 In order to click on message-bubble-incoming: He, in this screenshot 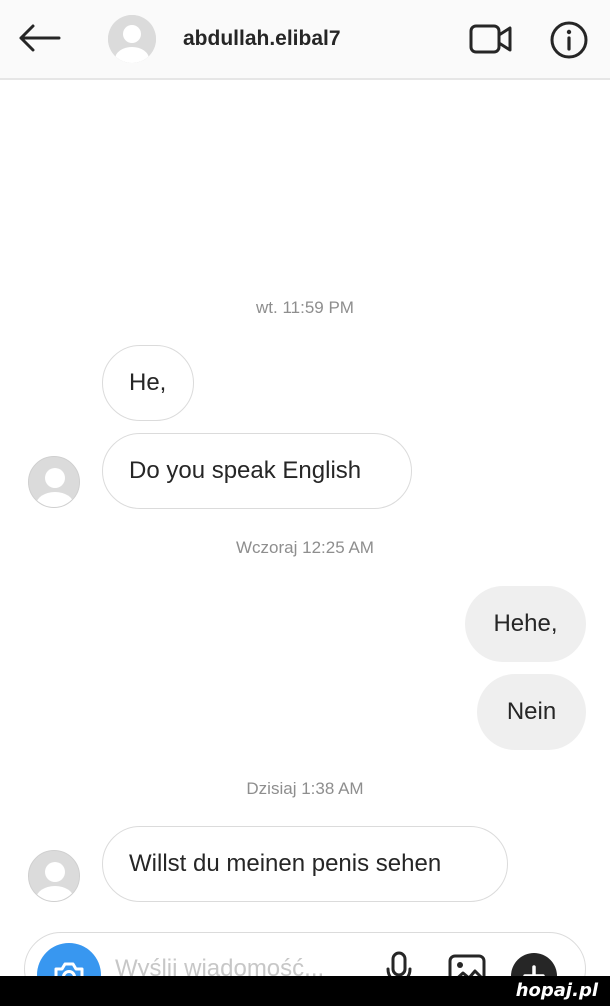, I will do `click(148, 383)`.